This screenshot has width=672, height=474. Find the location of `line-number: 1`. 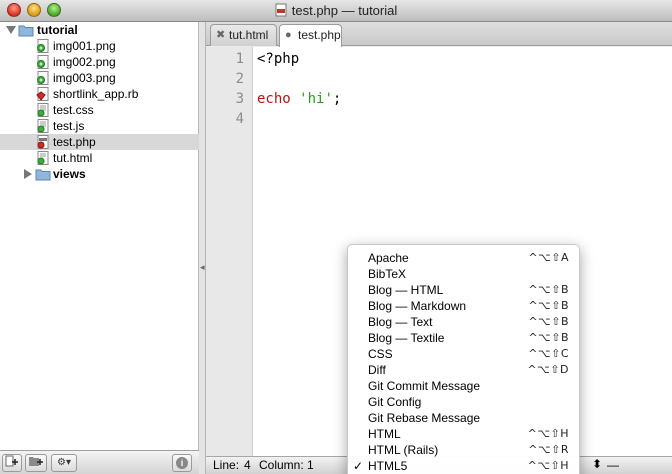

line-number: 1 is located at coordinates (239, 59).